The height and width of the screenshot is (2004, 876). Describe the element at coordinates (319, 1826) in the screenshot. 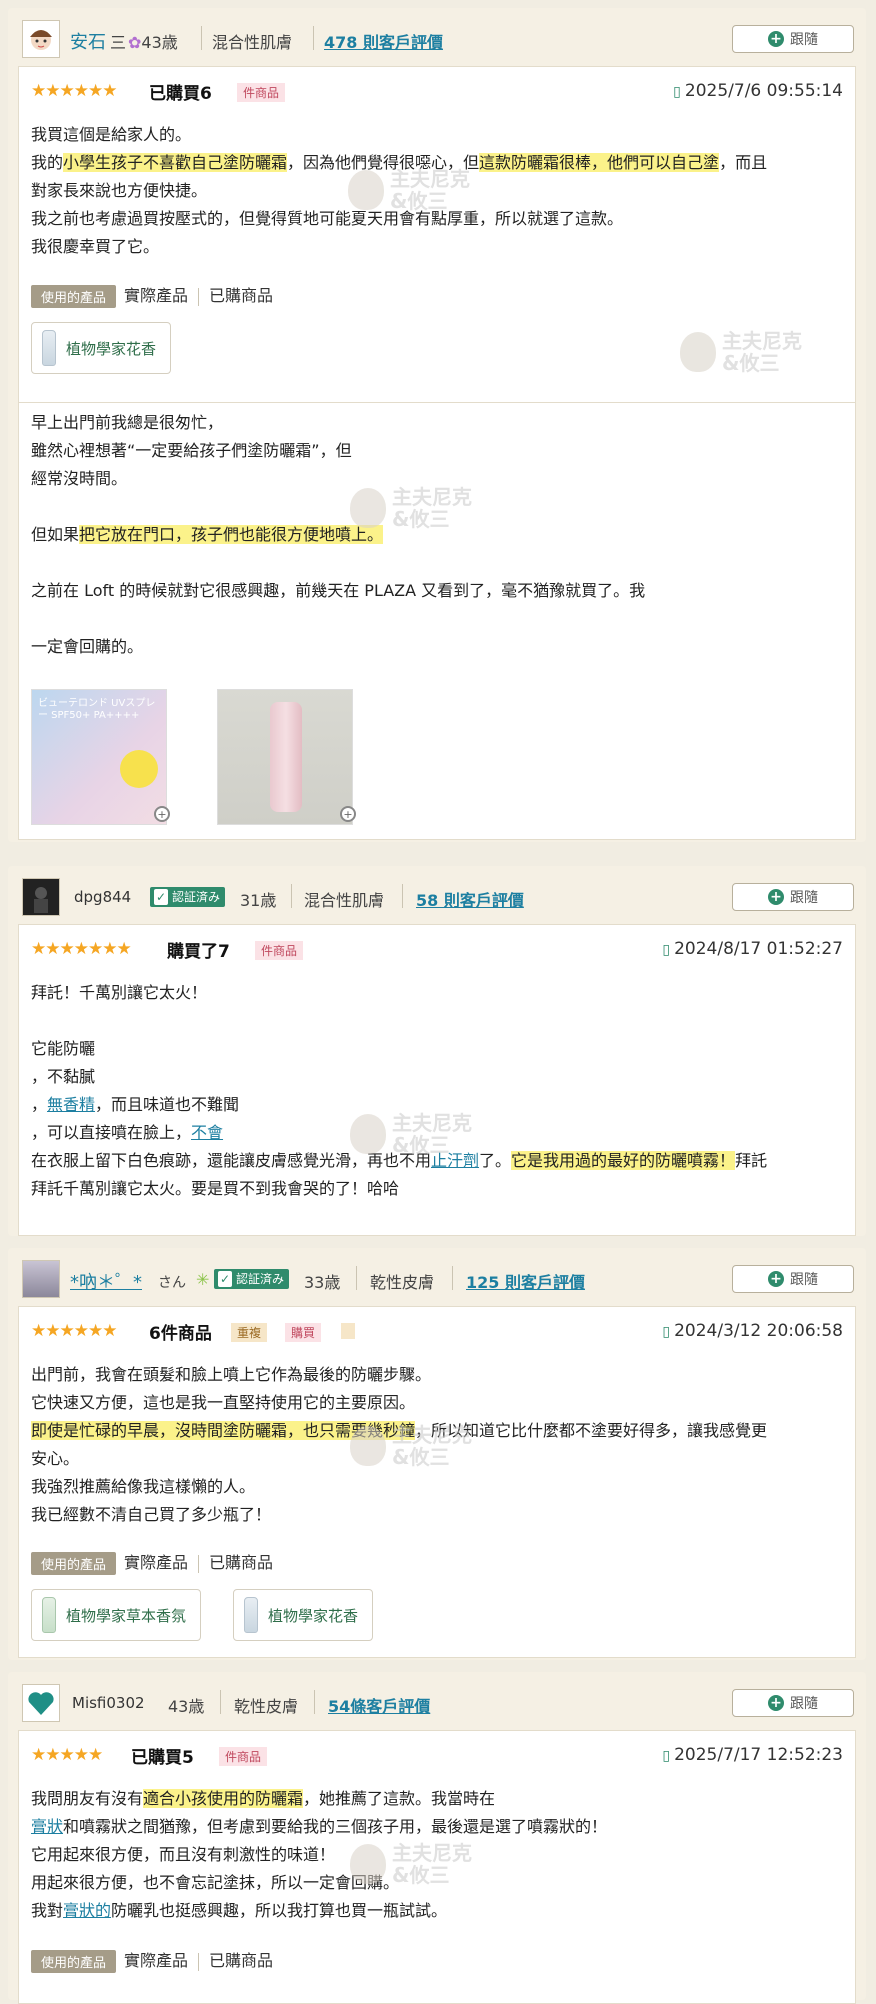

I see `text-line: 膏狀和噴霧狀之間猶豫，但考慮到要給我的三個孩子用，最後還是選了噴霧狀的！` at that location.